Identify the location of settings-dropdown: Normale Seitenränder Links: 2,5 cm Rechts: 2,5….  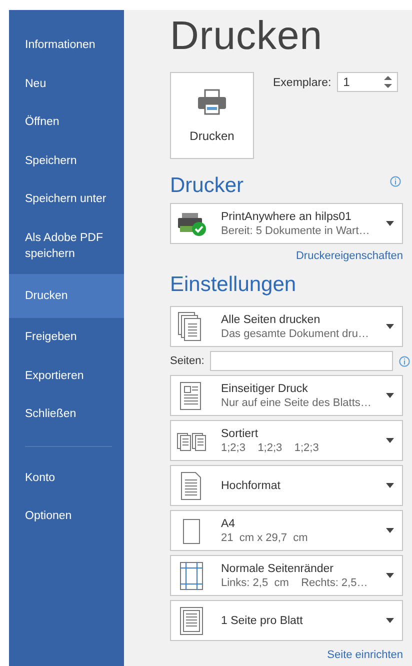
(286, 575).